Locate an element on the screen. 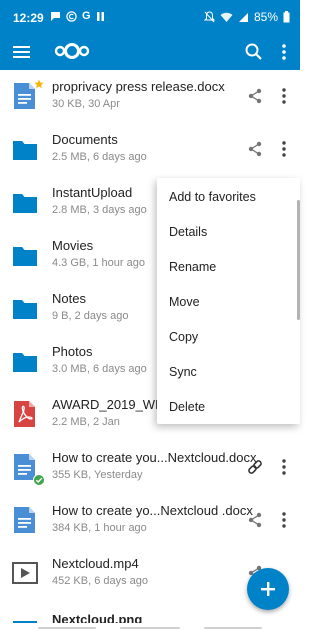 The image size is (320, 633). file-meta: 3.0 MB, 6 days ago is located at coordinates (99, 369).